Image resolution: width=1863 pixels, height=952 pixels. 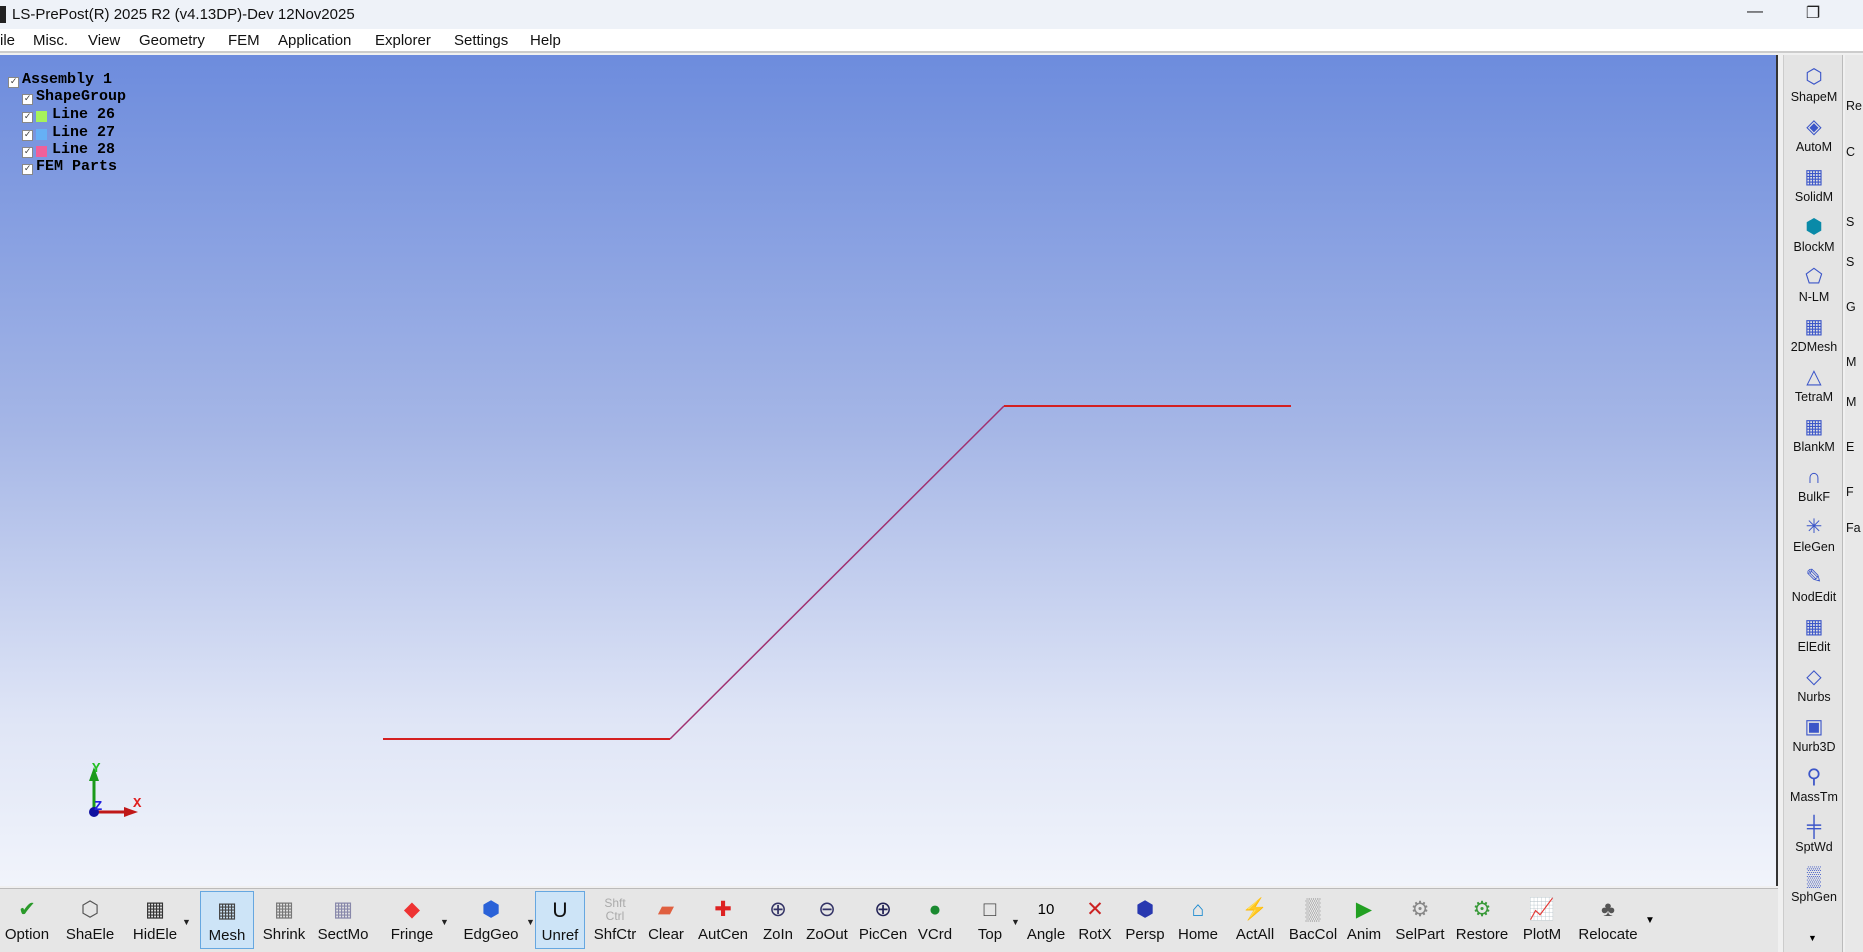 I want to click on toolbar-clear-button: ▰ Clear, so click(x=666, y=920).